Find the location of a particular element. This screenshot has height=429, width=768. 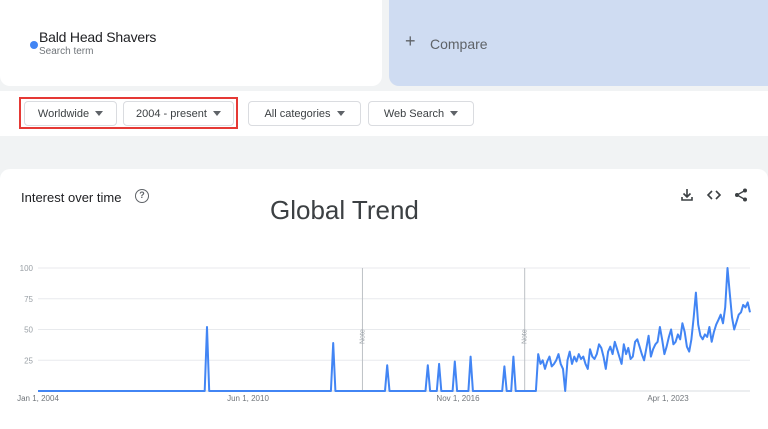

plus-icon: + is located at coordinates (410, 41).